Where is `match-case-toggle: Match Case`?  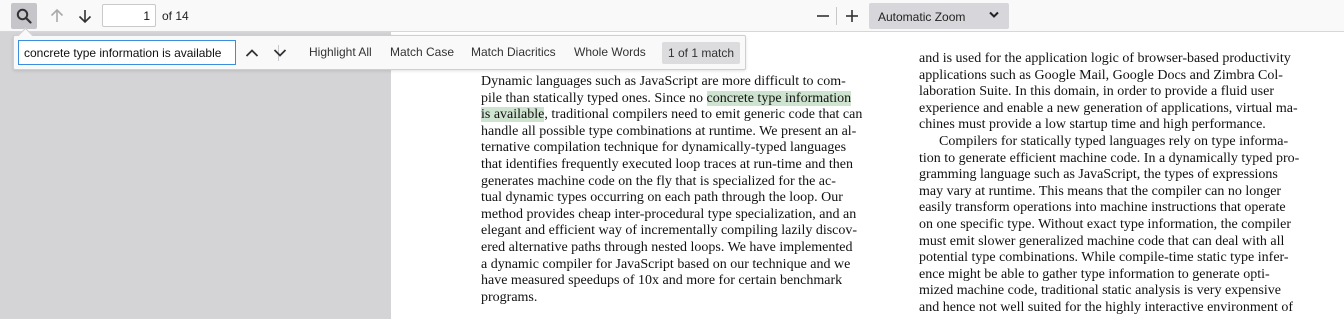 match-case-toggle: Match Case is located at coordinates (422, 52).